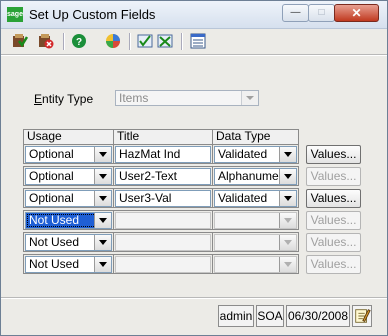 The width and height of the screenshot is (388, 336). I want to click on user-status: admin, so click(236, 316).